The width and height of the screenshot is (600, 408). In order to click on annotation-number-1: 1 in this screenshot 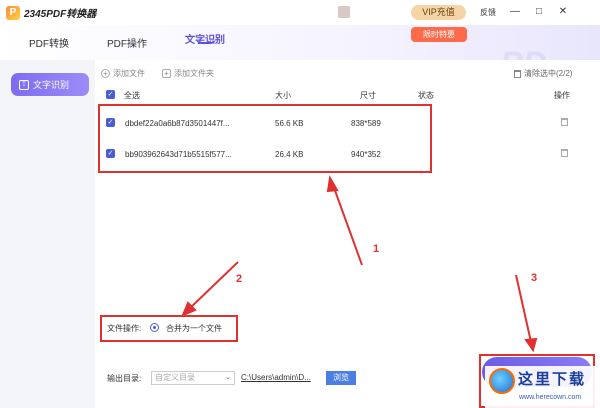, I will do `click(376, 249)`.